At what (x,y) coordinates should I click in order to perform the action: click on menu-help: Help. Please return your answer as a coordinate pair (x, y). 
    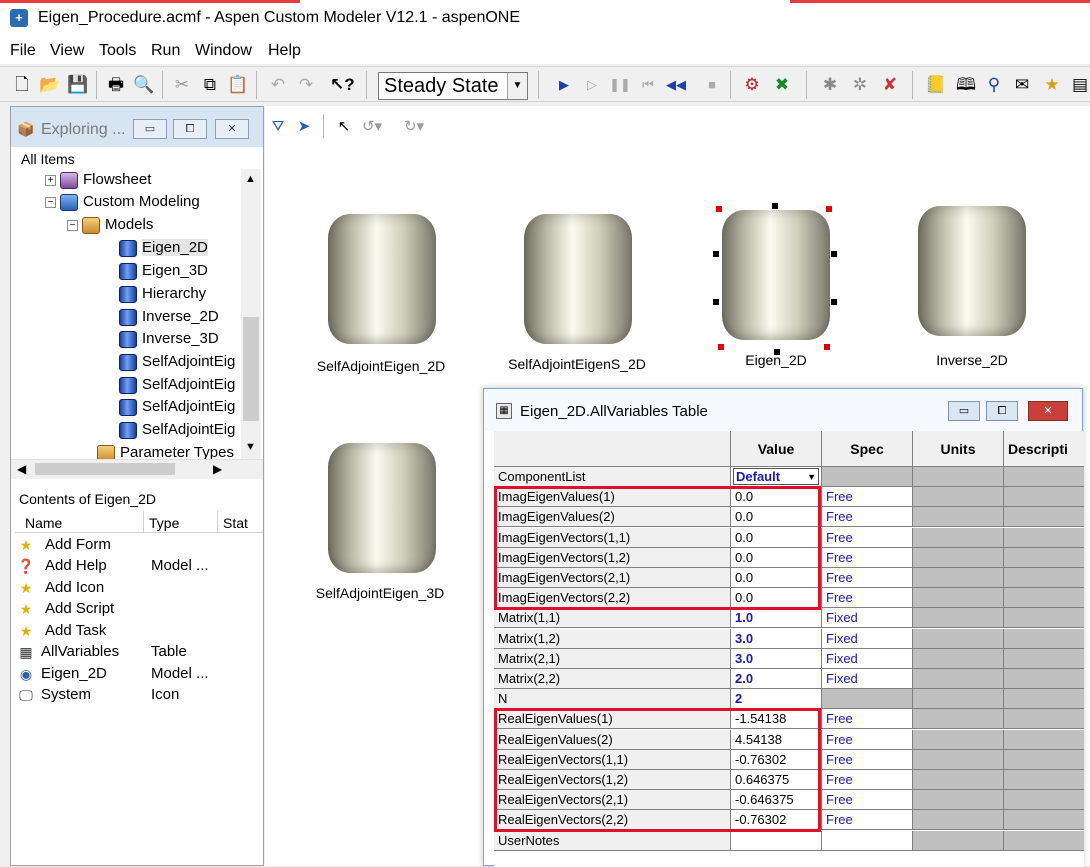
    Looking at the image, I should click on (284, 51).